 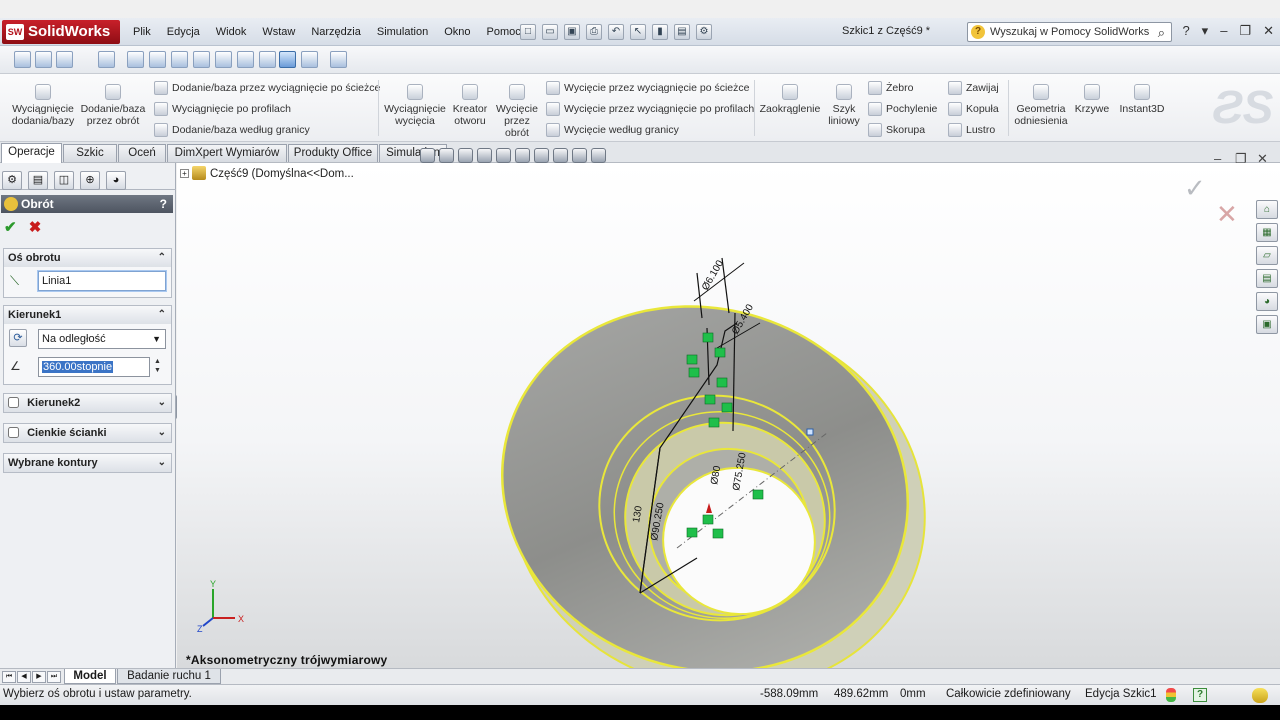 What do you see at coordinates (87, 403) in the screenshot?
I see `direction2-header: Kierunek2 ⌄` at bounding box center [87, 403].